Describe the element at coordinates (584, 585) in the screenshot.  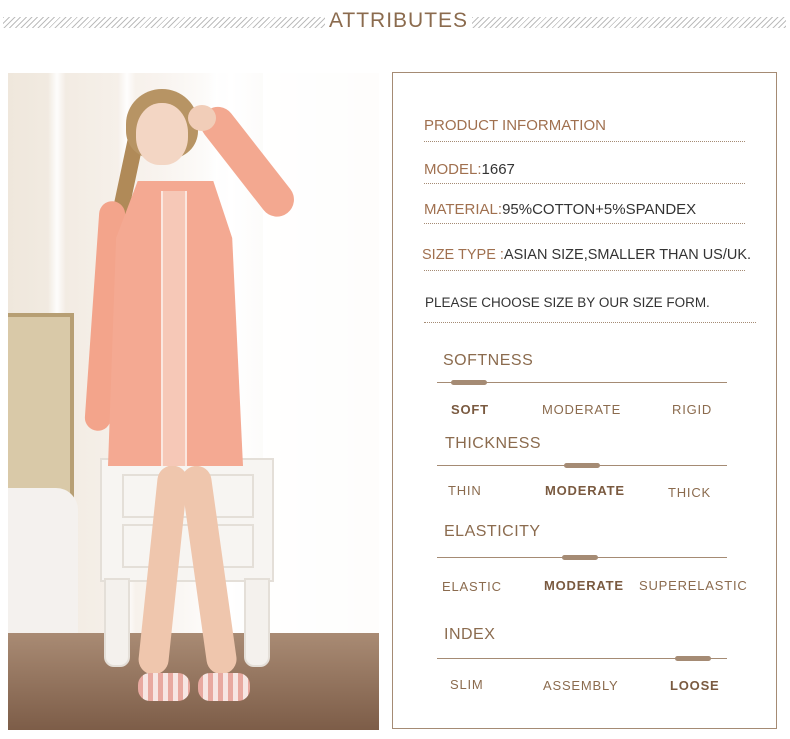
I see `elasticity-option-moderate: MODERATE` at that location.